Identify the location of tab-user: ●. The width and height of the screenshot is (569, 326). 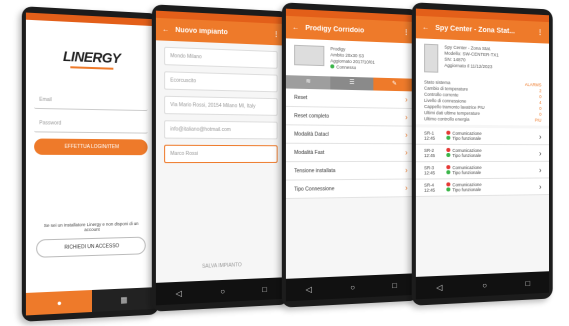
(59, 303).